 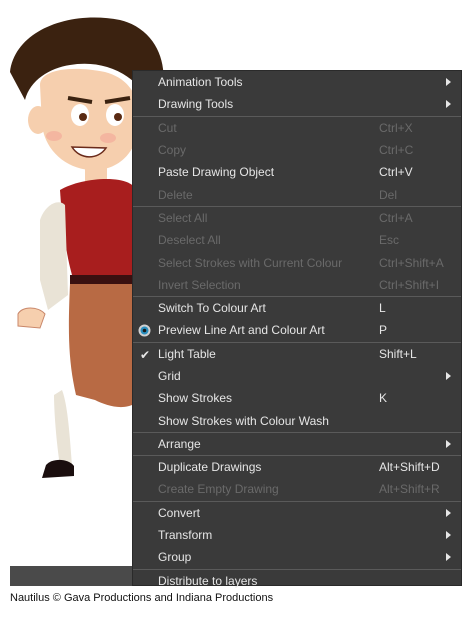 I want to click on menu-item-label: Distribute to layers, so click(x=208, y=580).